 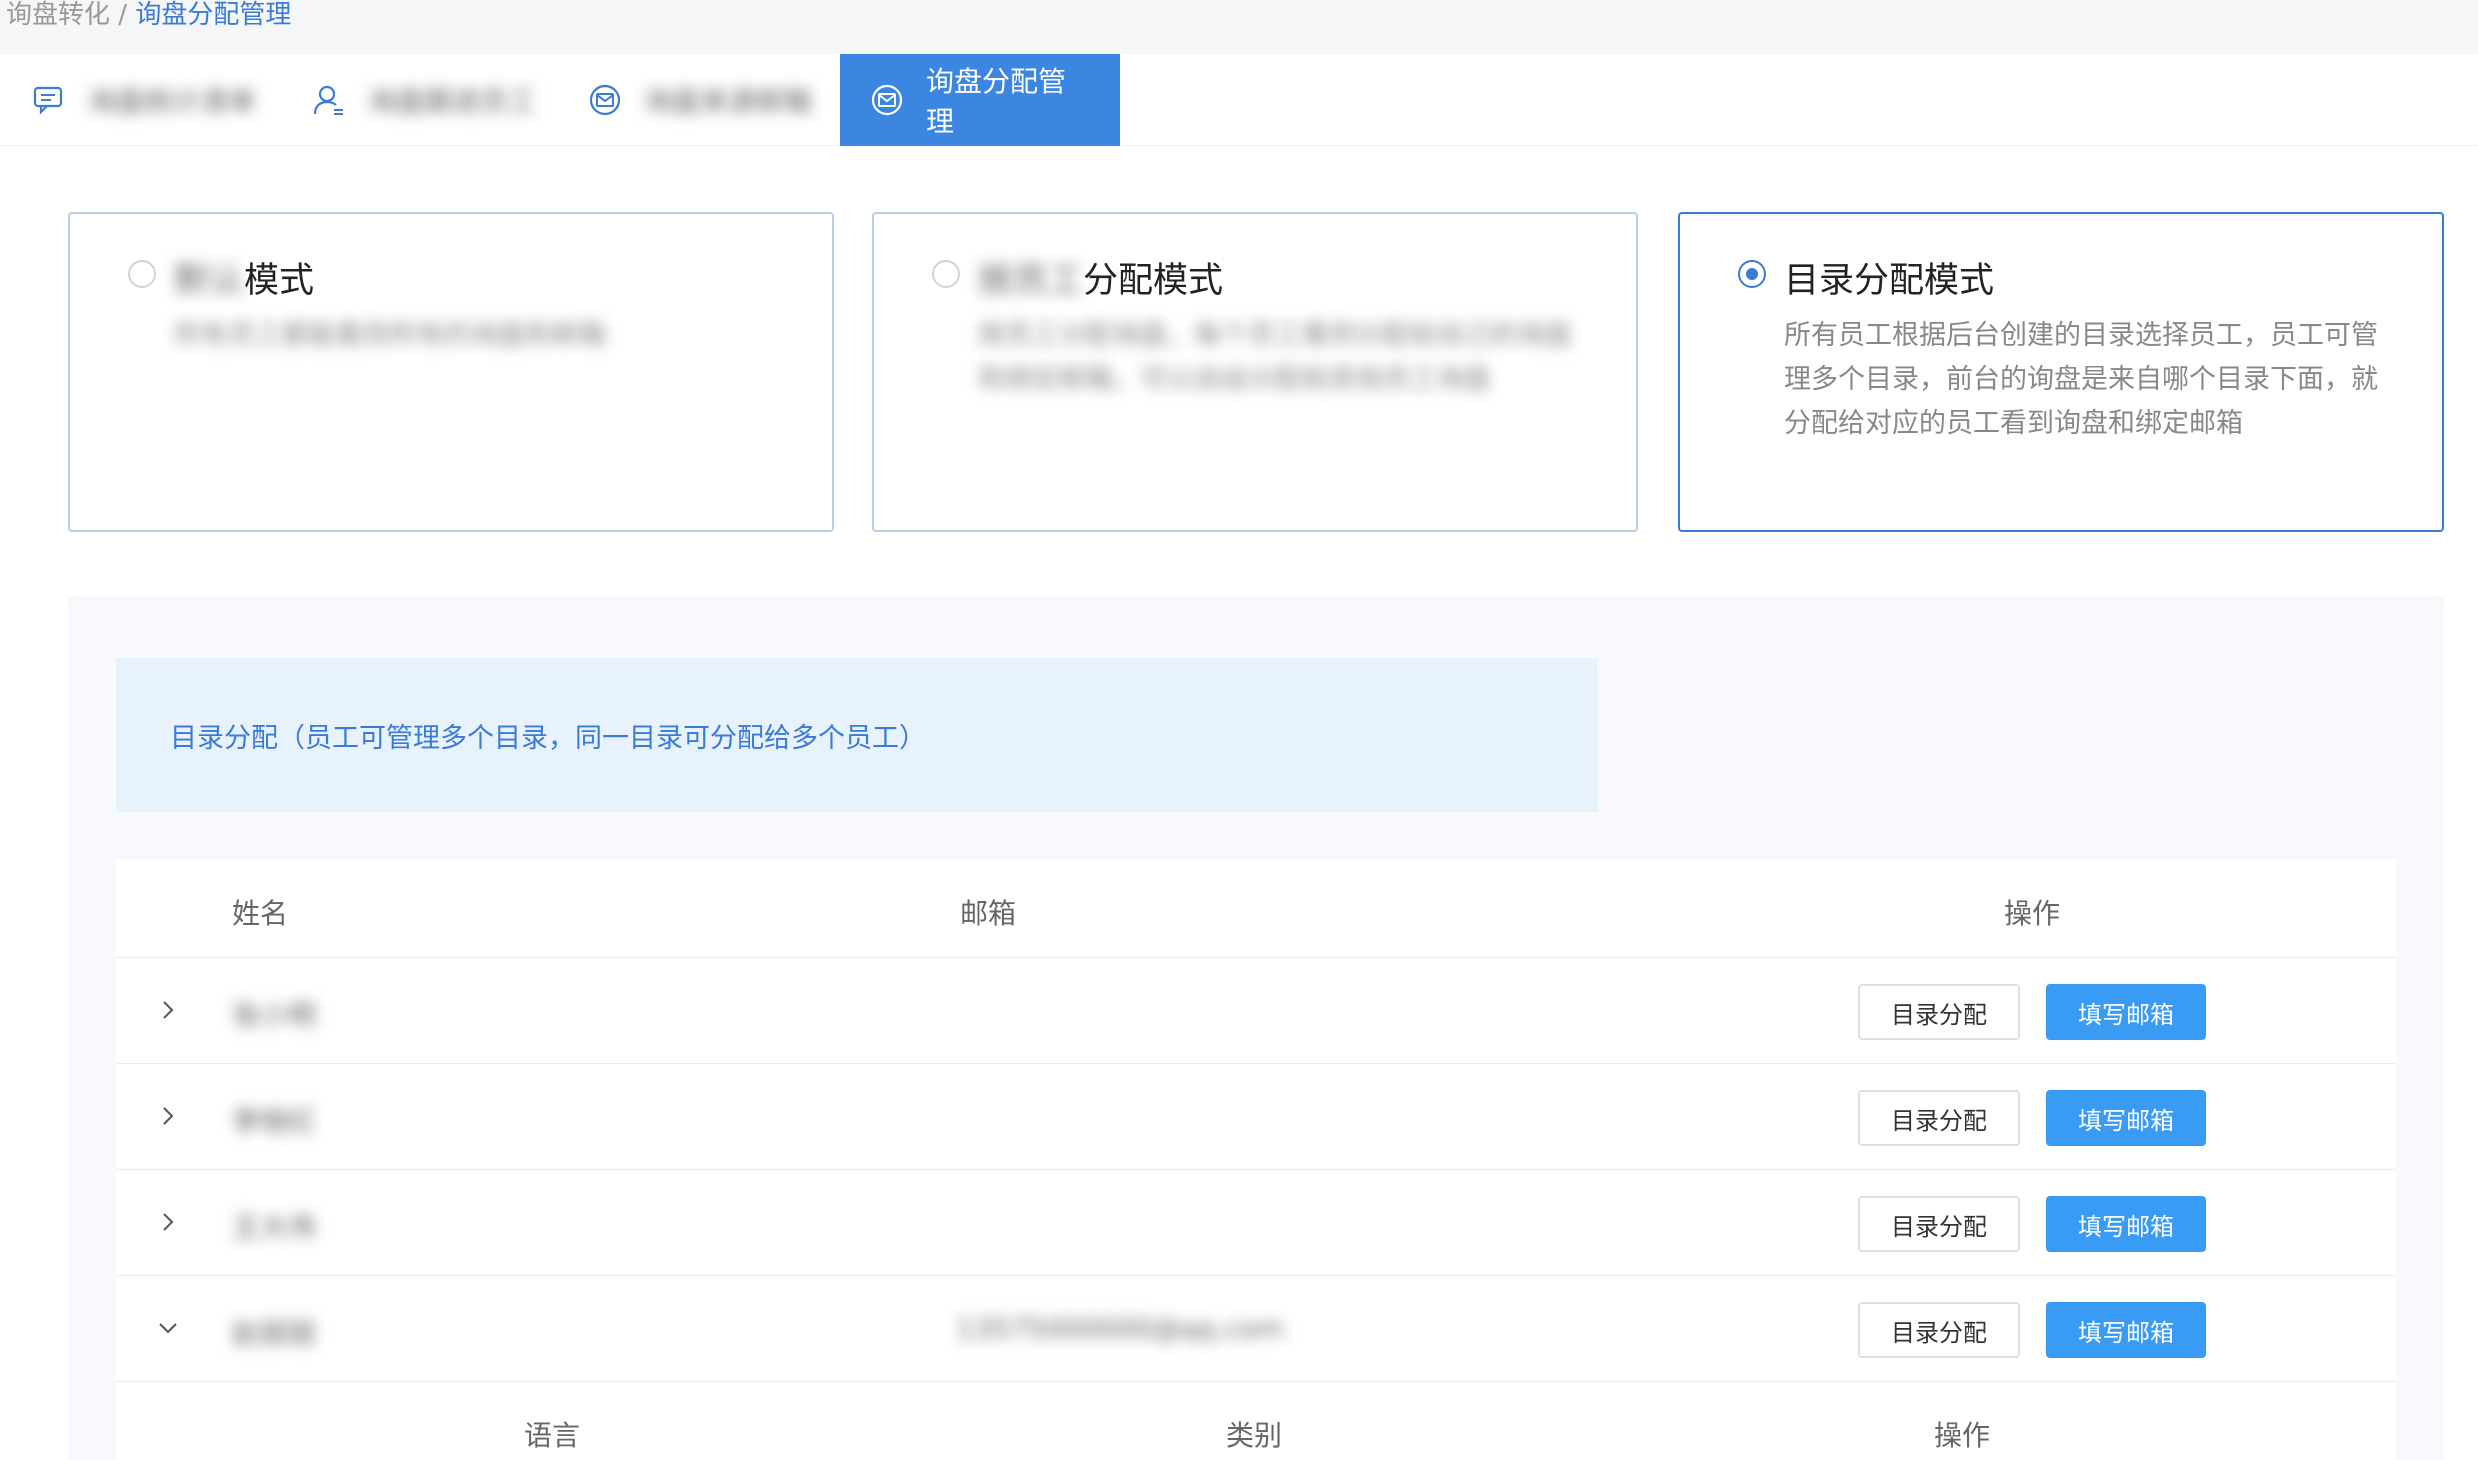 I want to click on mode-title: 目录分配模式, so click(x=1889, y=281).